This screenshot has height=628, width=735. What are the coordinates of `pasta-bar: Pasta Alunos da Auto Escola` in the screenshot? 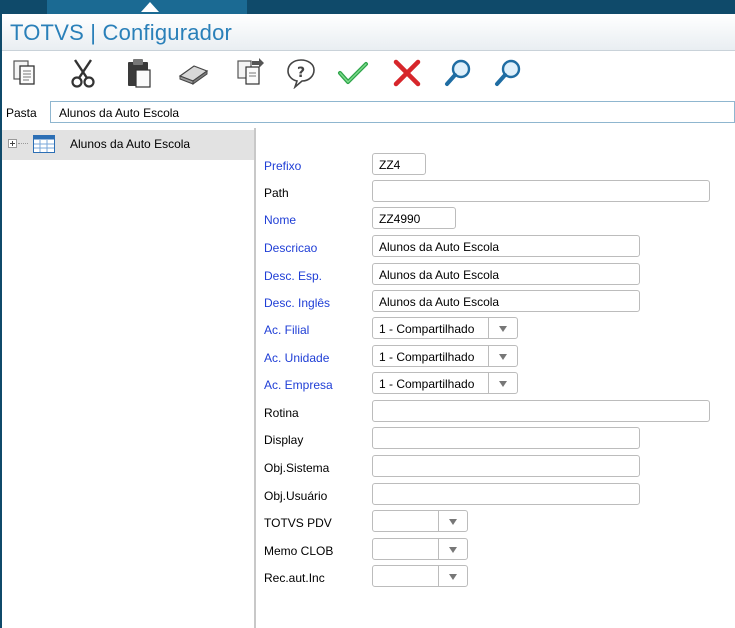 It's located at (368, 113).